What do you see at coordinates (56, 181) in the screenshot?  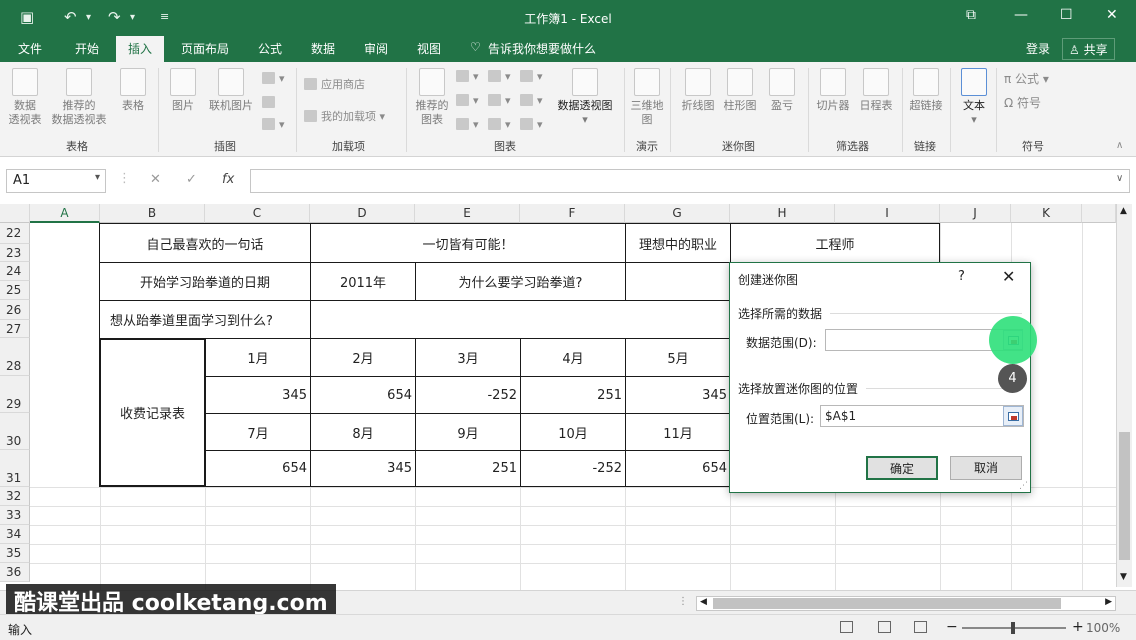 I see `name-box: A1 ▾` at bounding box center [56, 181].